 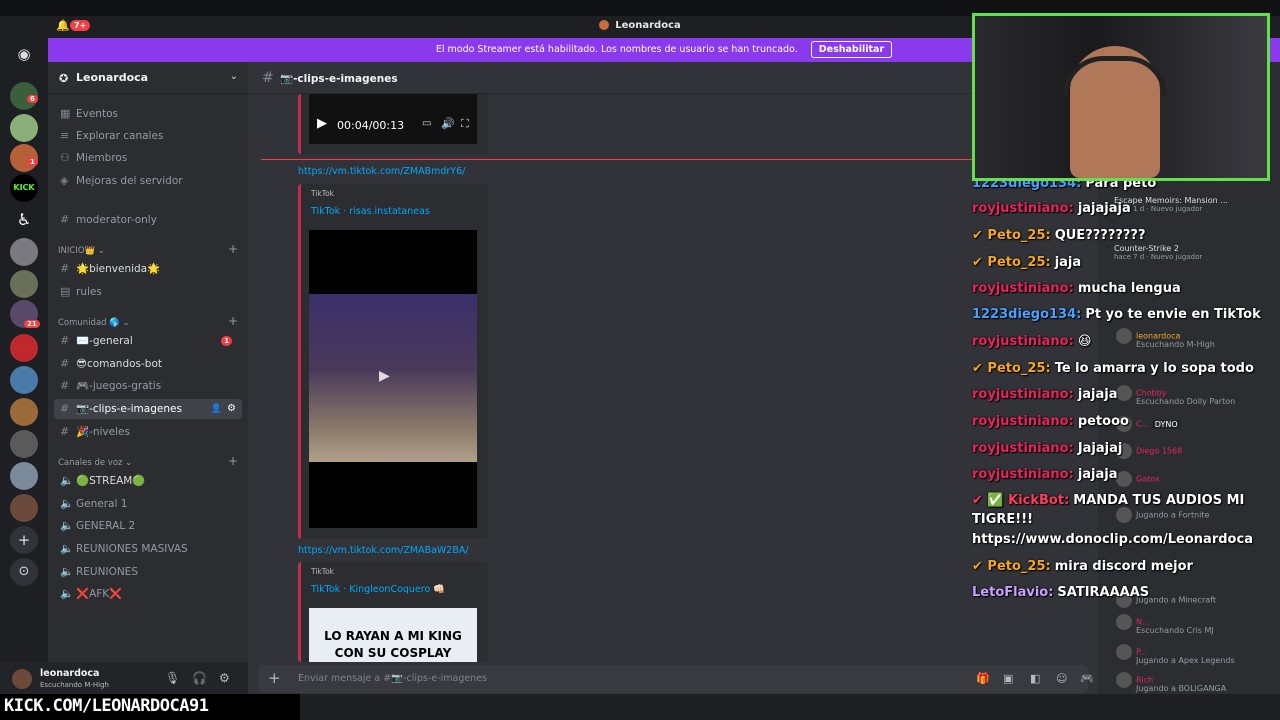 I want to click on category-comunidad: Comunidad 🌎 ⌄, so click(x=94, y=323).